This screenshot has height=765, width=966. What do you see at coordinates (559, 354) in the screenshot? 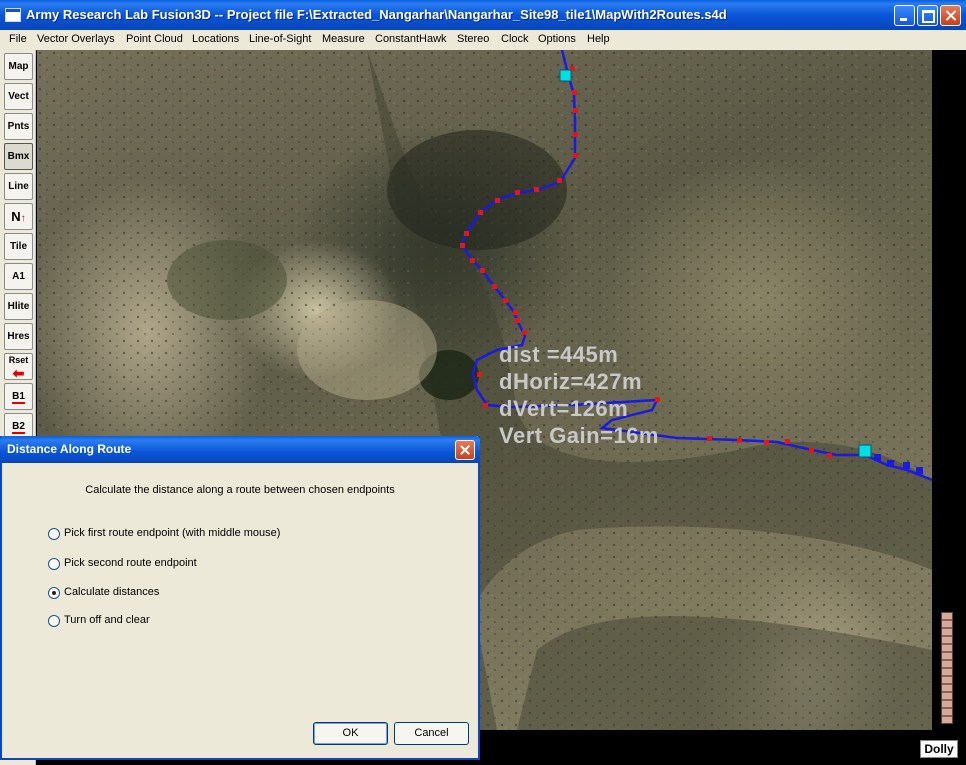
I see `readout-dist: dist =445m` at bounding box center [559, 354].